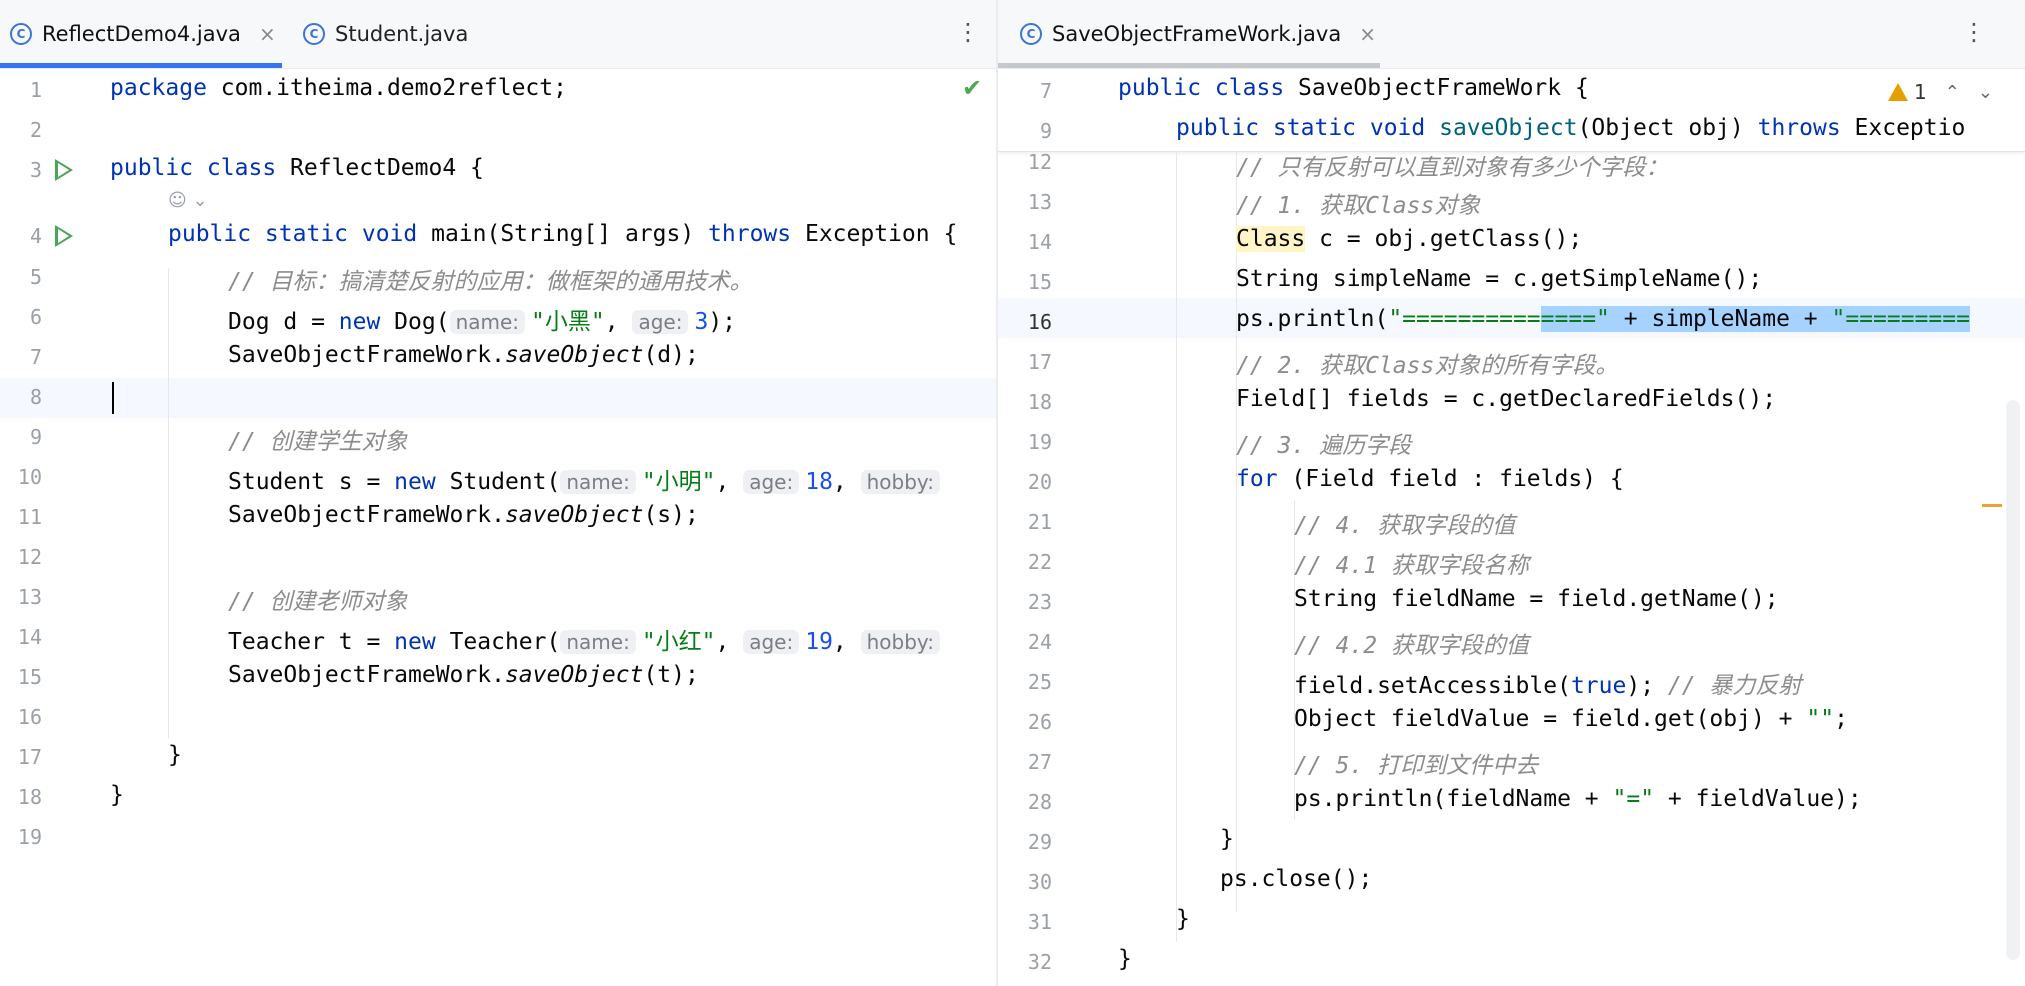 The image size is (2025, 986). What do you see at coordinates (1755, 319) in the screenshot?
I see `text-selection: ====" + simpleName + "=========` at bounding box center [1755, 319].